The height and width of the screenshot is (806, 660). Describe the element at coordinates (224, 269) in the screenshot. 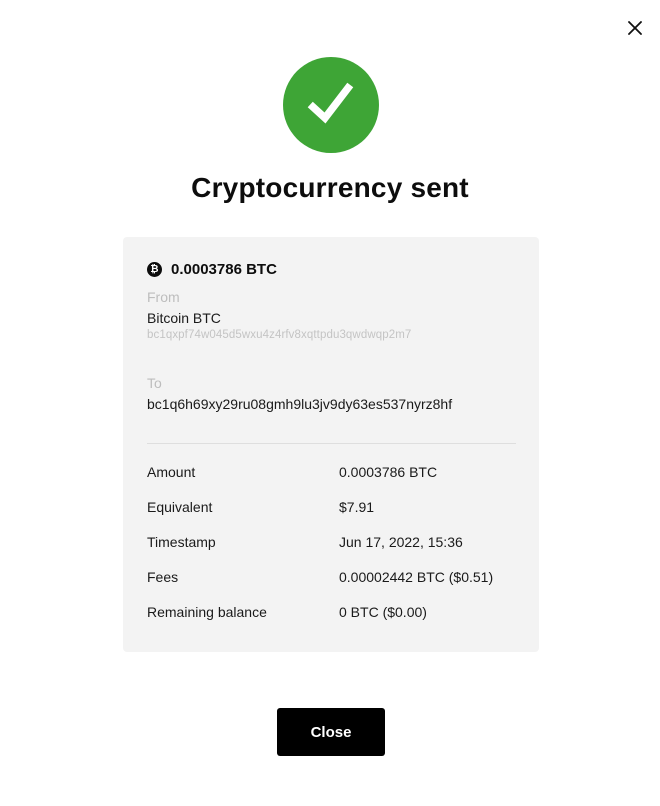

I see `sent-amount: 0.0003786 BTC` at that location.